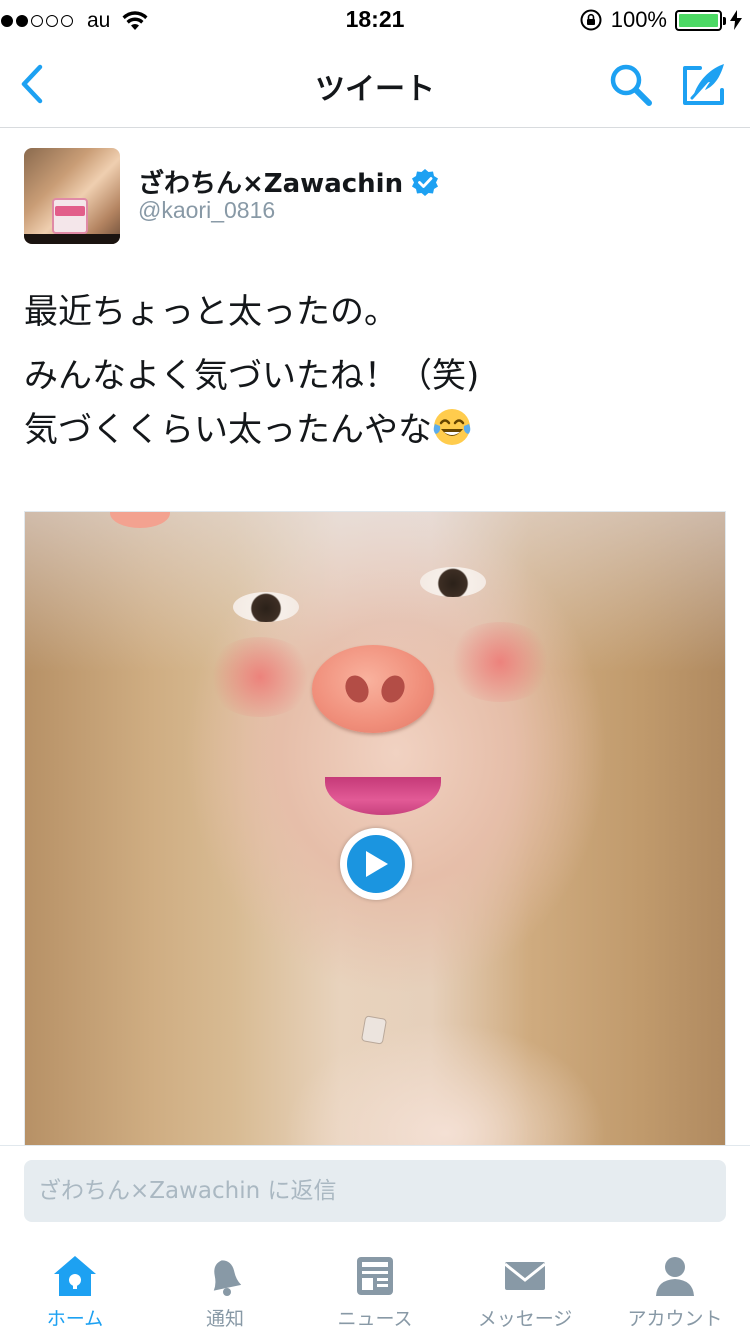 Image resolution: width=750 pixels, height=1334 pixels. I want to click on charging-bolt-icon, so click(736, 20).